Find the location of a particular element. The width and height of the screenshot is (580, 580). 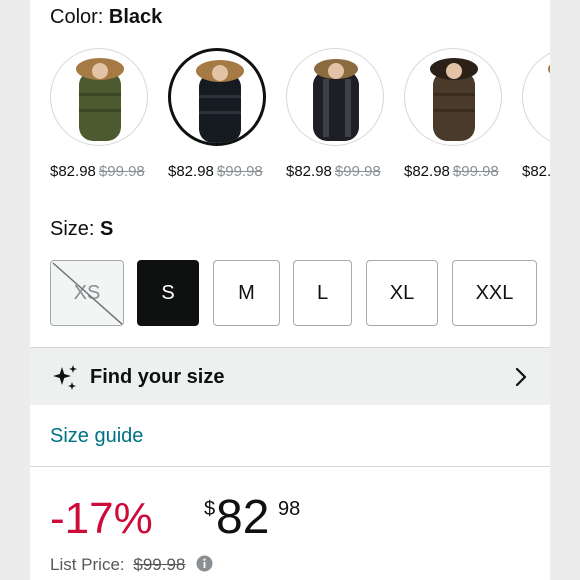

color-swatch-brown: $82.98 $99.98 is located at coordinates (459, 116).